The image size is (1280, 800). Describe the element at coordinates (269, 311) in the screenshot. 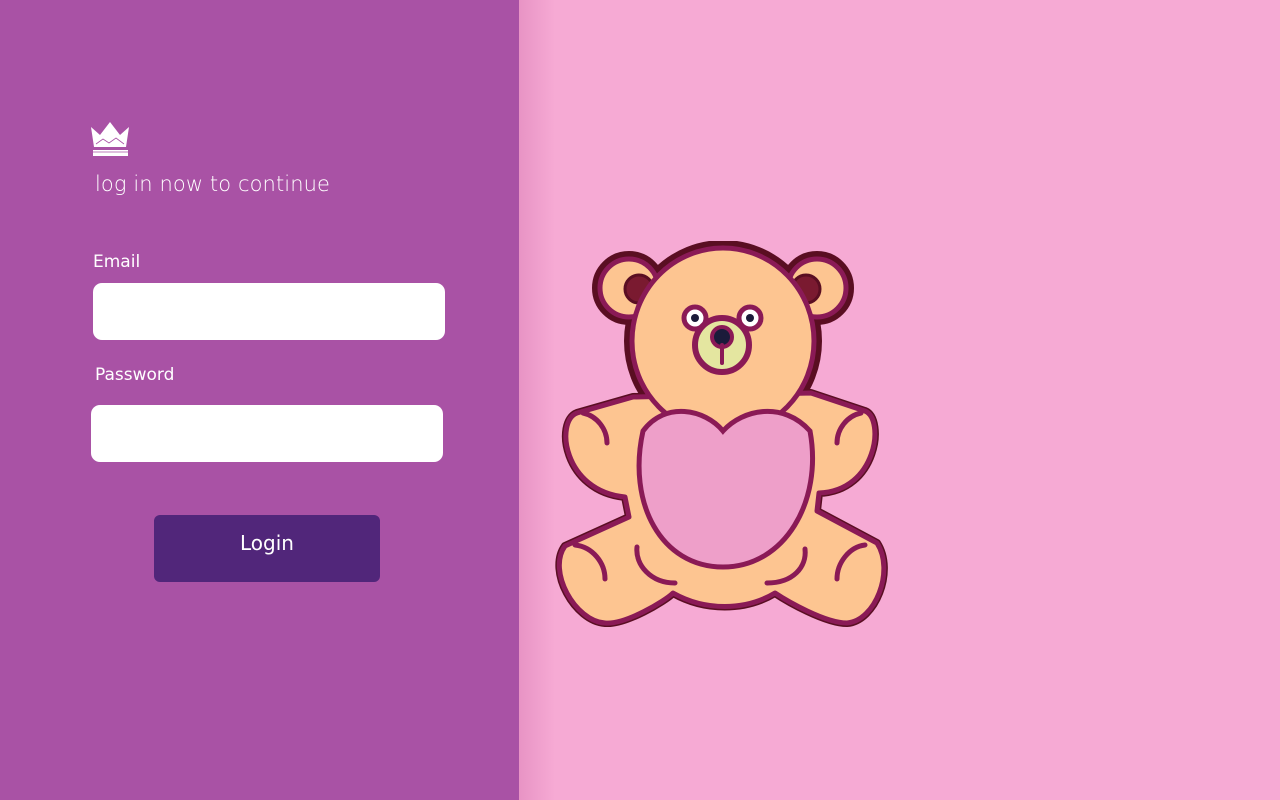

I see `email-field` at that location.